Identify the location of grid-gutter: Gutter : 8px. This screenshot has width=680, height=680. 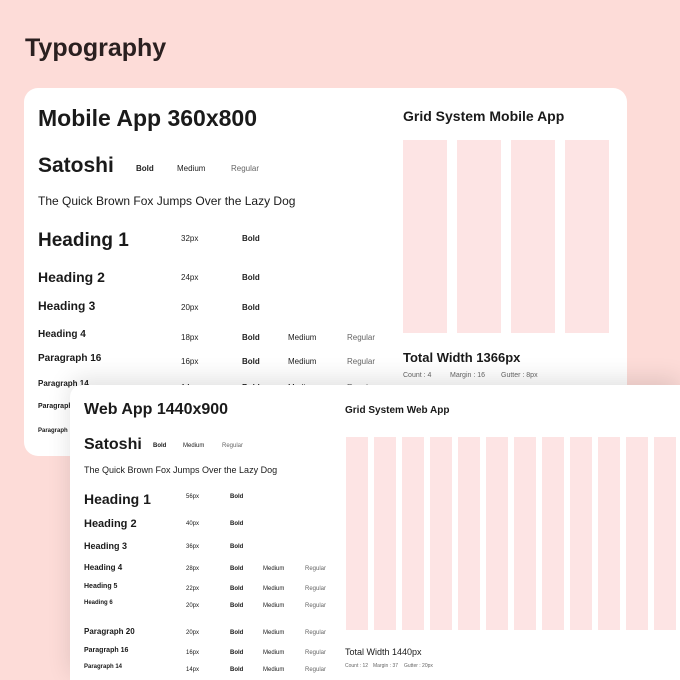
(519, 375).